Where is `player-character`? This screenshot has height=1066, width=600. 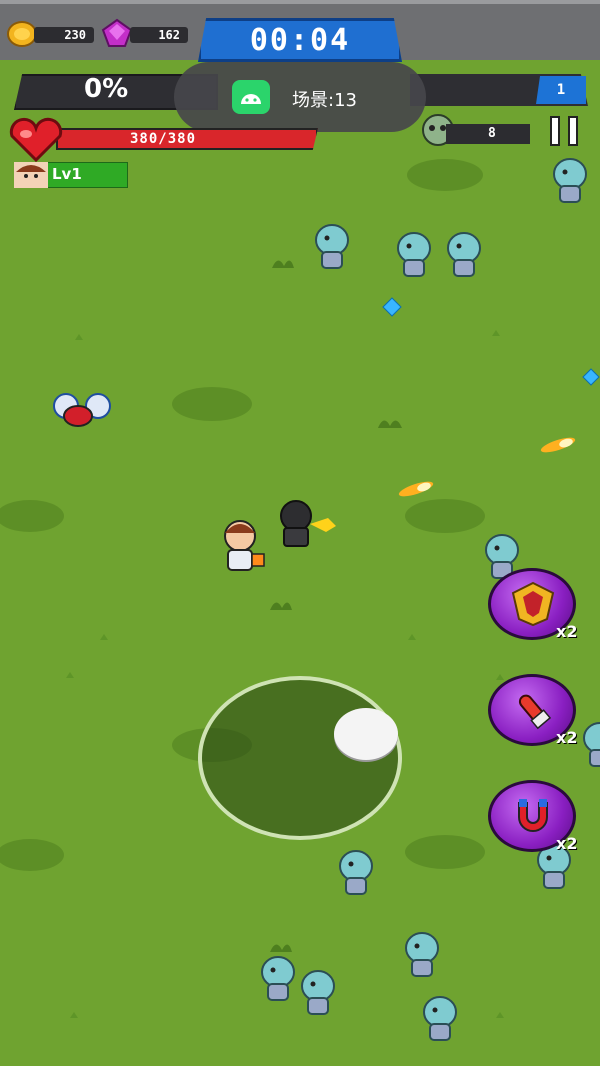
player-character is located at coordinates (244, 545).